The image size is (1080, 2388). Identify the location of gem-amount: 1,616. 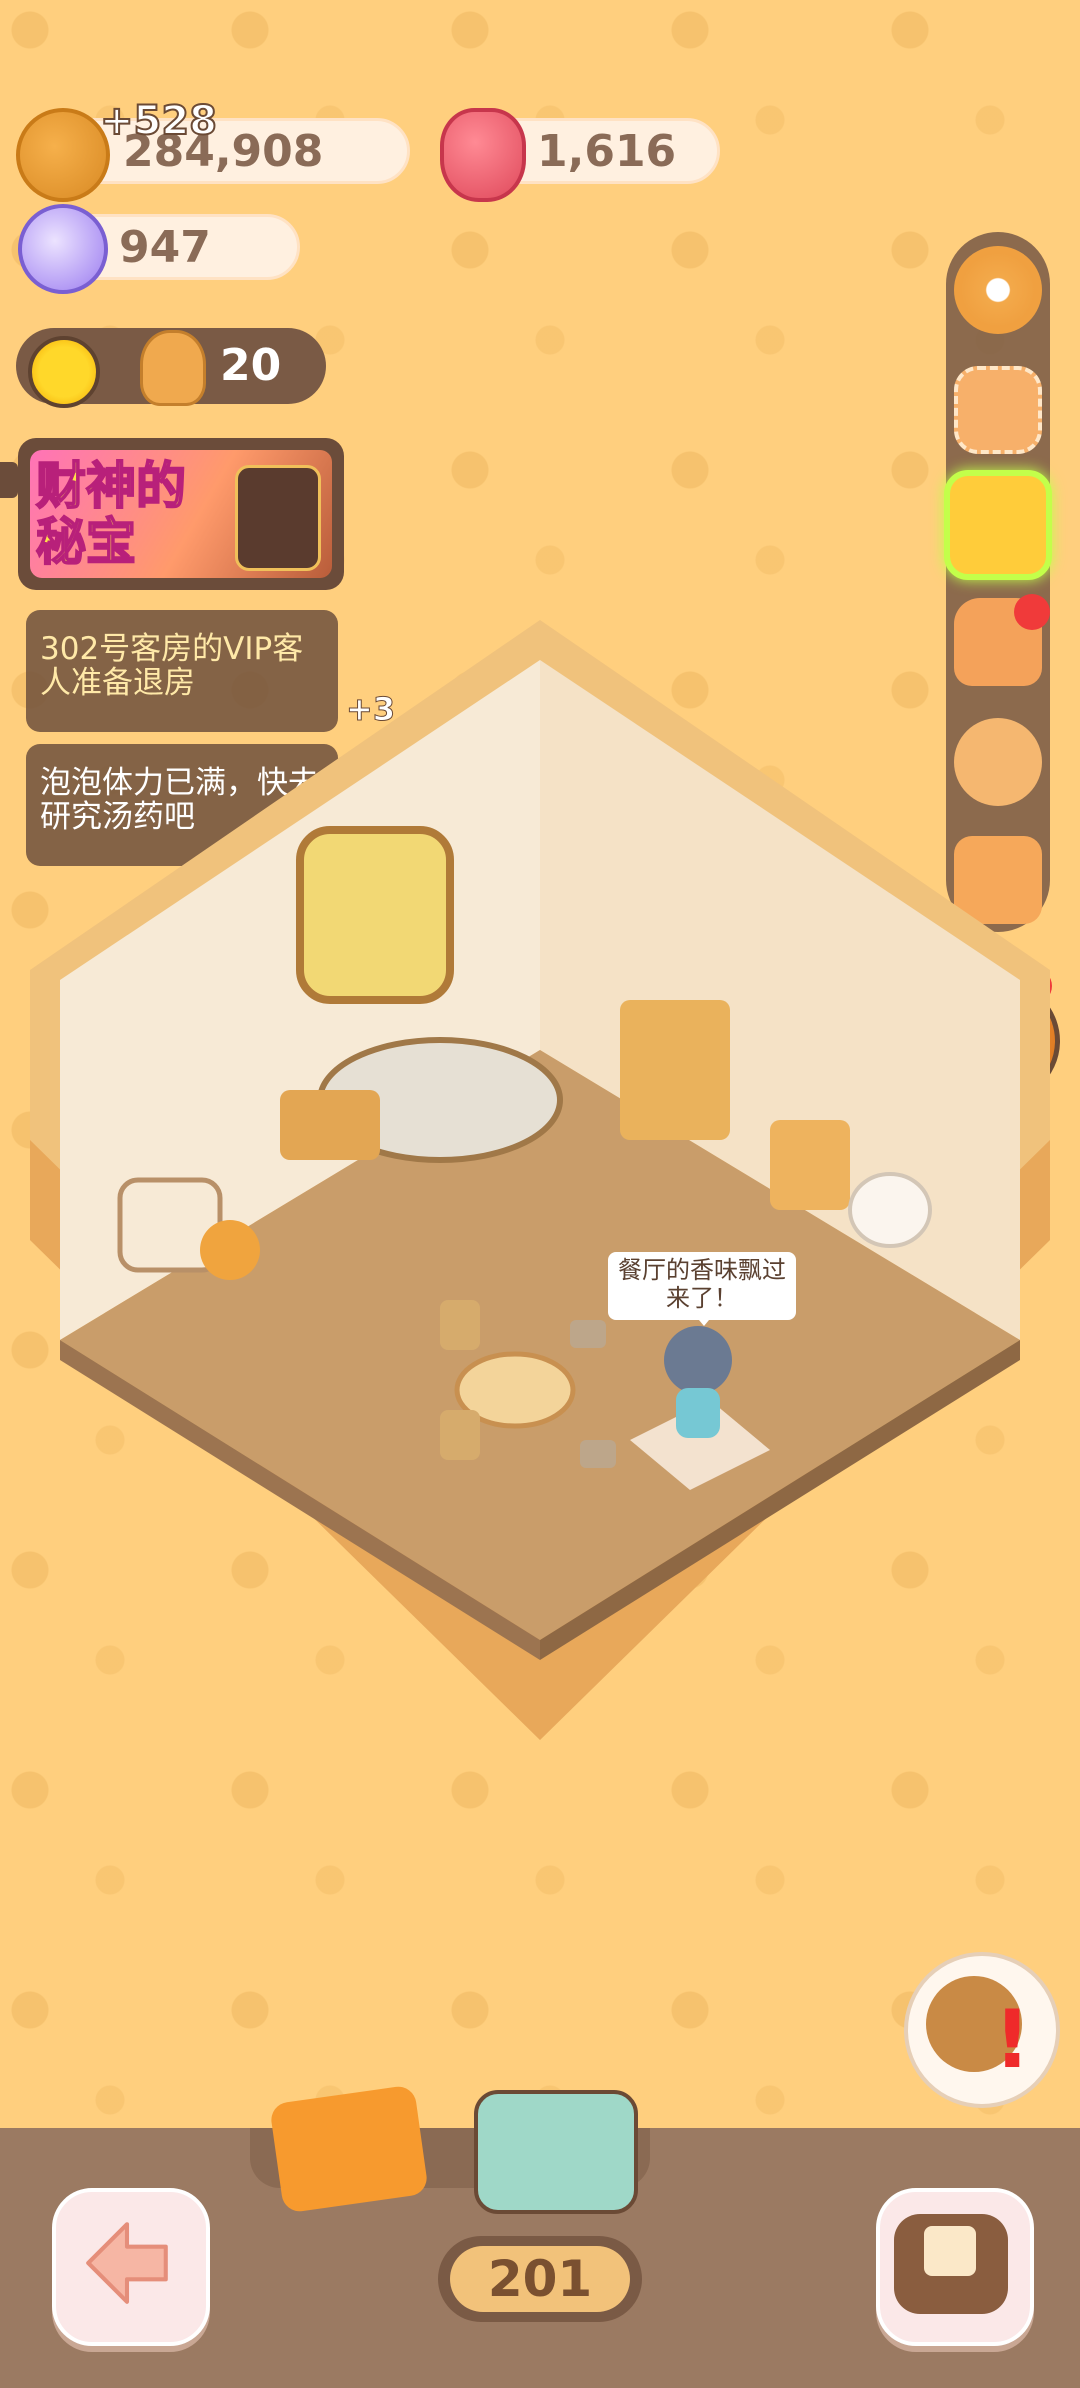
(607, 151).